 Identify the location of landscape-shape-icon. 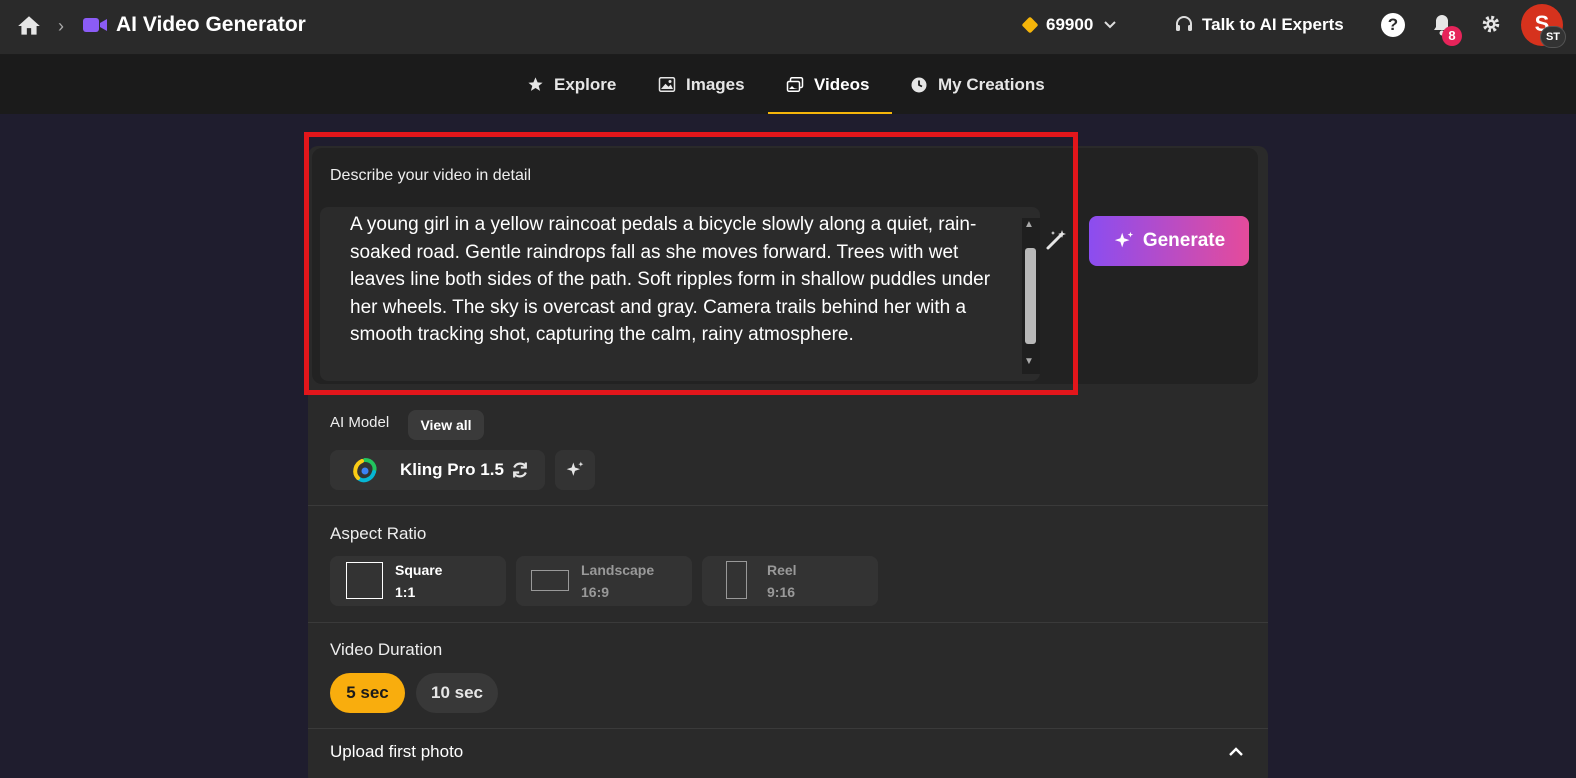
(550, 580).